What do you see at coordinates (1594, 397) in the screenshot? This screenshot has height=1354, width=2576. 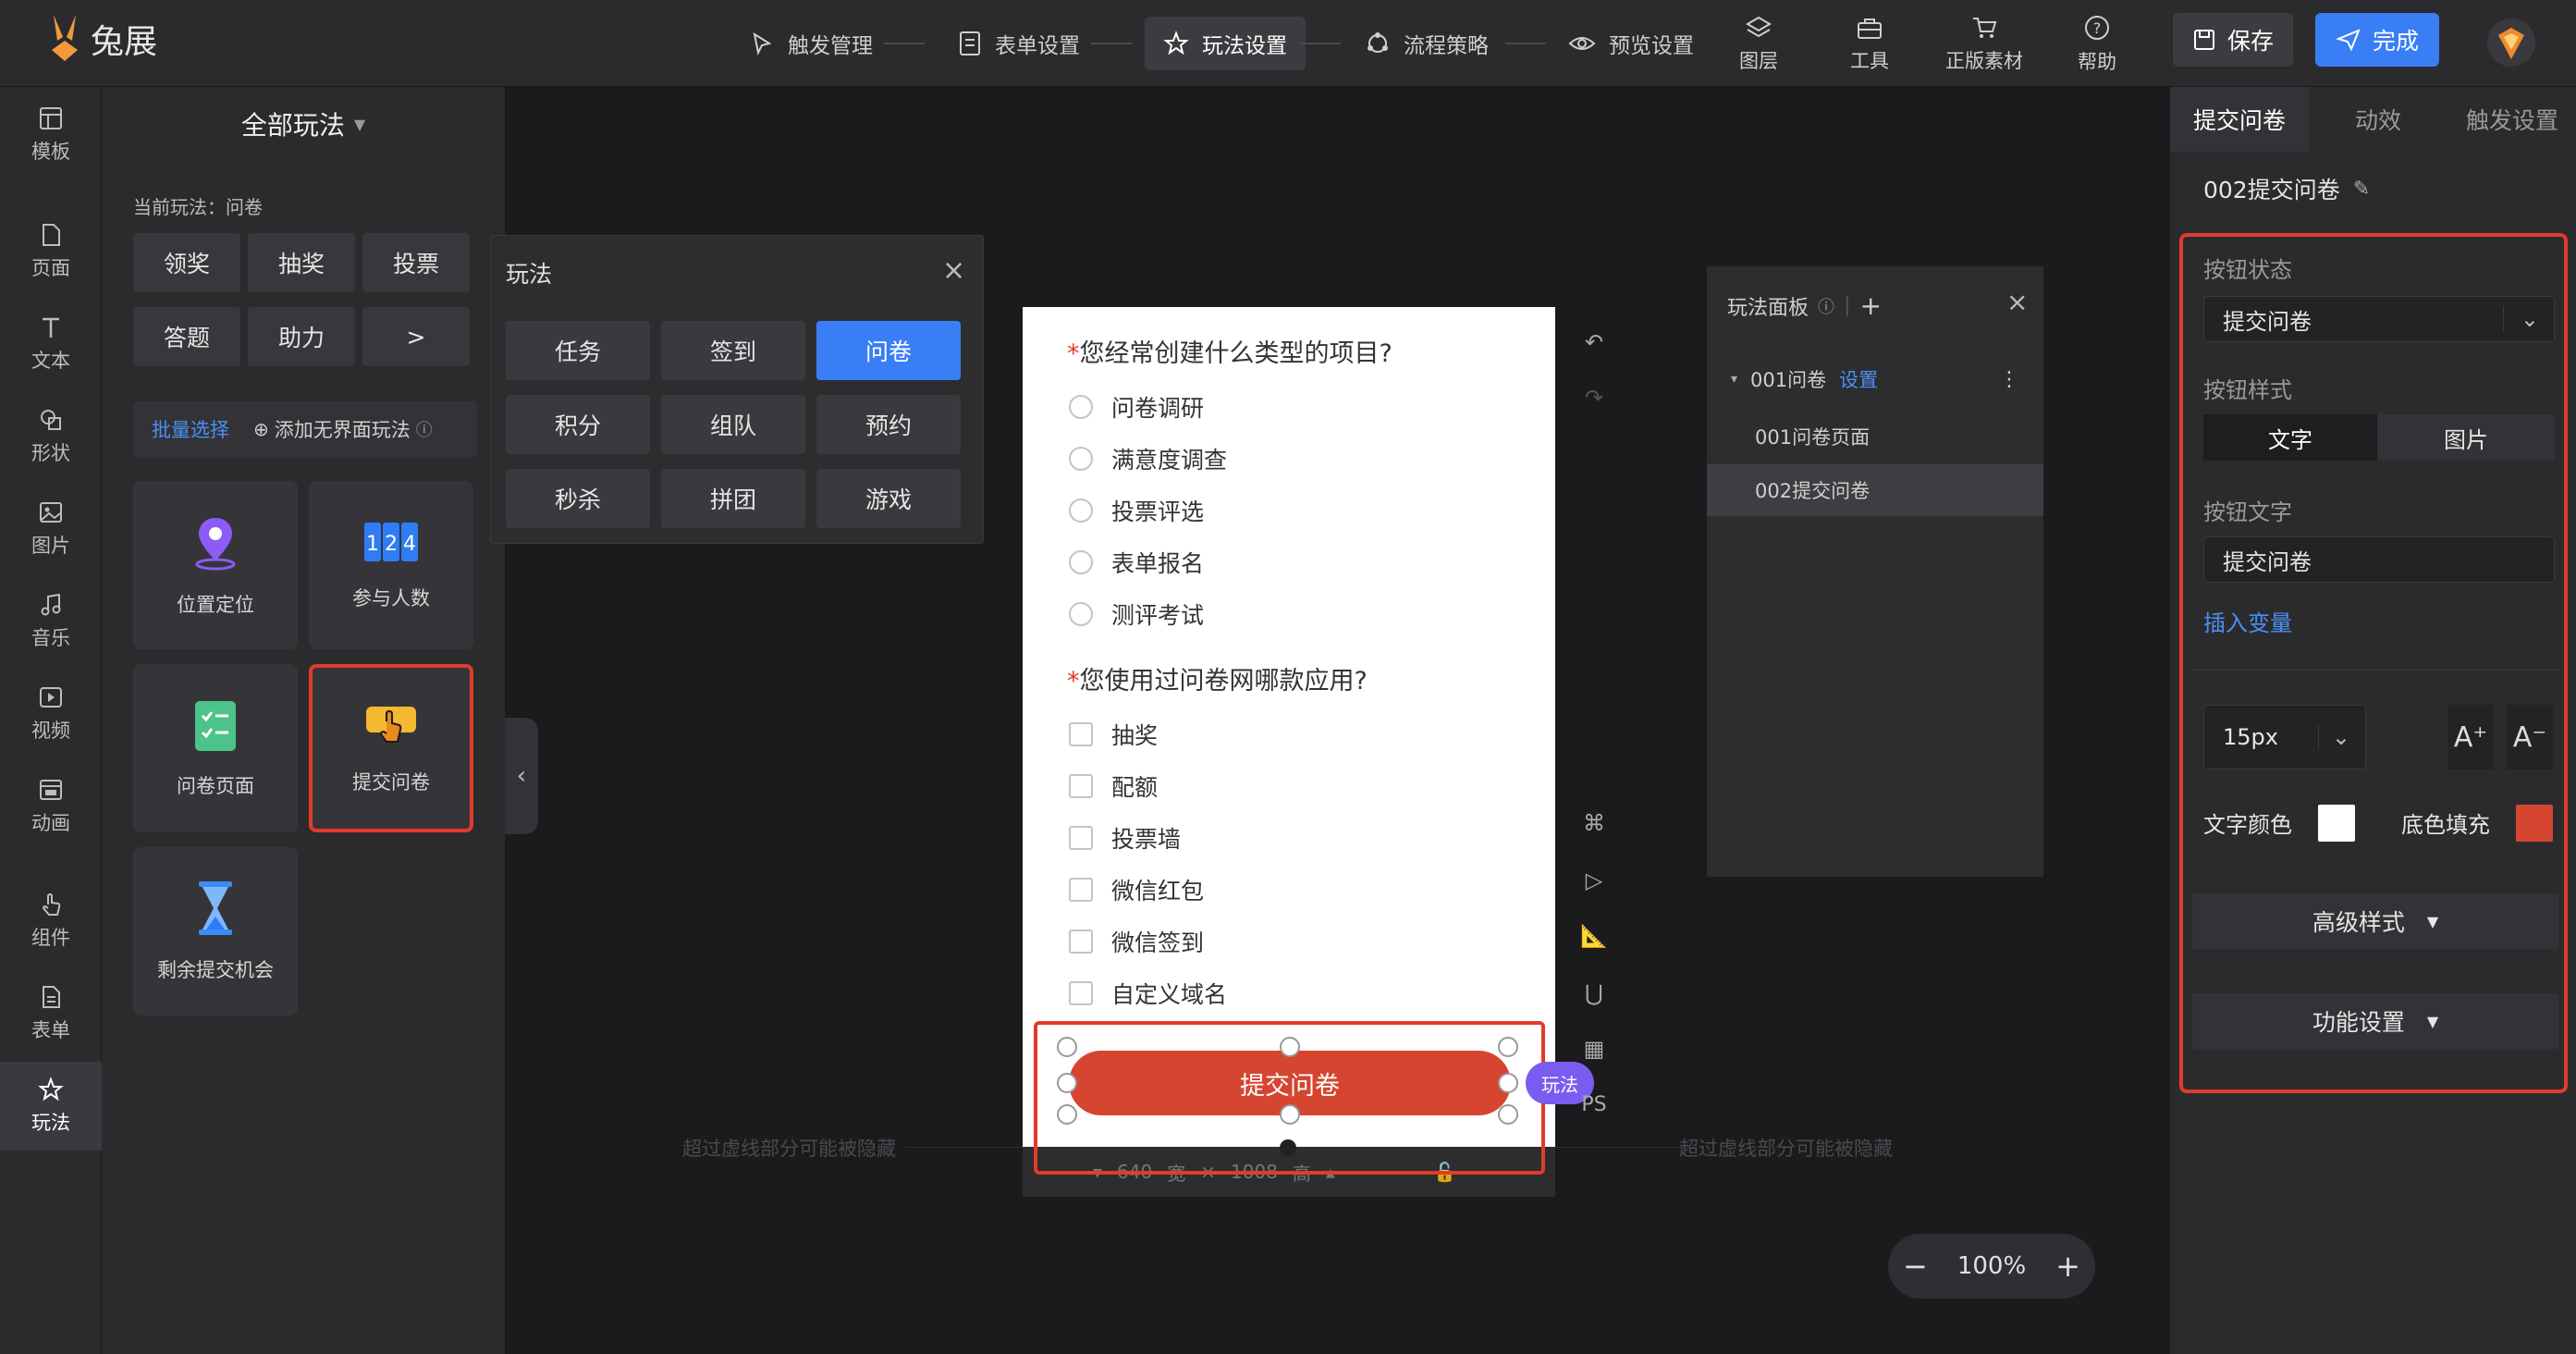 I see `redo-icon: ↷` at bounding box center [1594, 397].